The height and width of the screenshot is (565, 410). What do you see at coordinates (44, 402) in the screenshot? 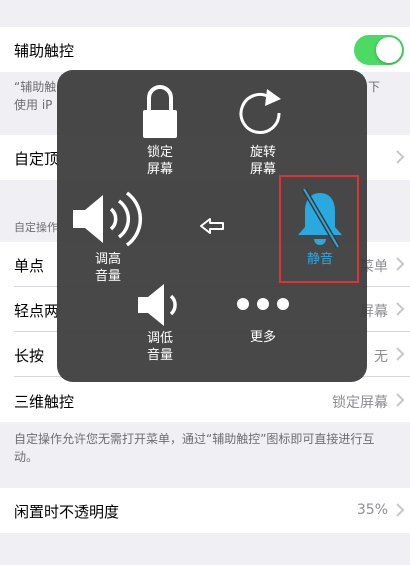
I see `three-d-touch-label: 三维触控` at bounding box center [44, 402].